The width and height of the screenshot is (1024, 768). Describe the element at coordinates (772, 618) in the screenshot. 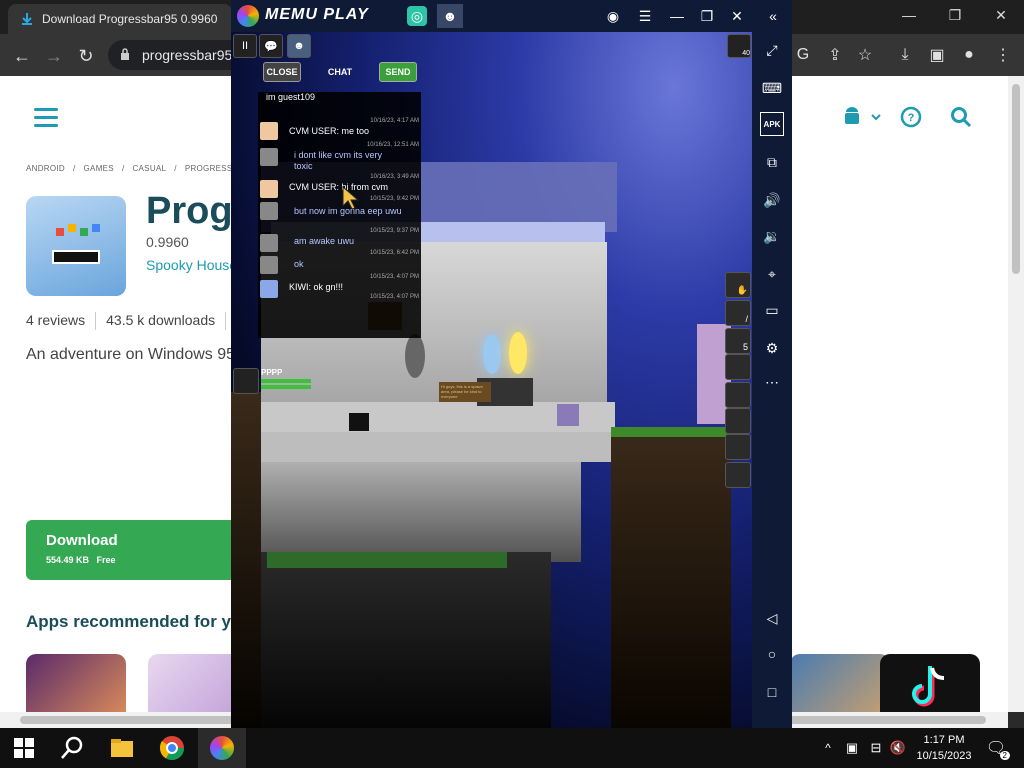

I see `android-back-icon: ◁` at that location.